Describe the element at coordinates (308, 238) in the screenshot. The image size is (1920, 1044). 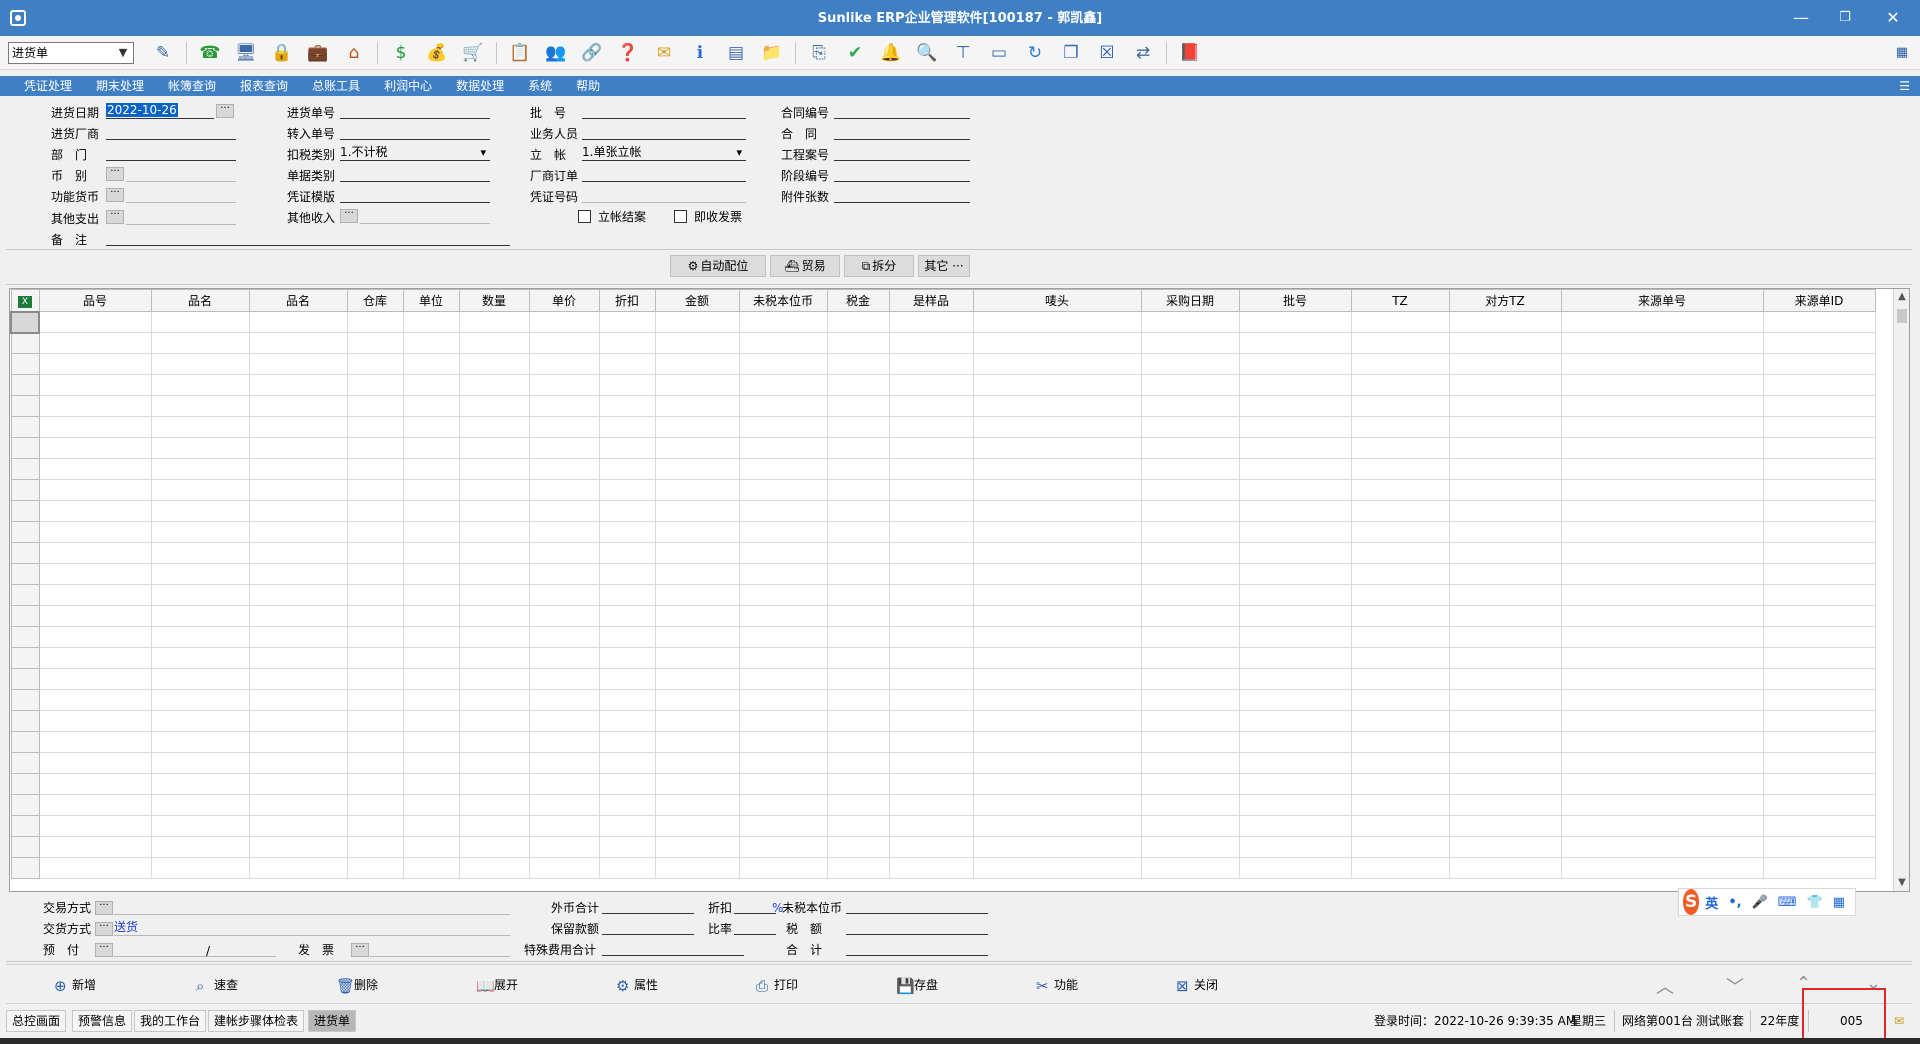
I see `remark-field` at that location.